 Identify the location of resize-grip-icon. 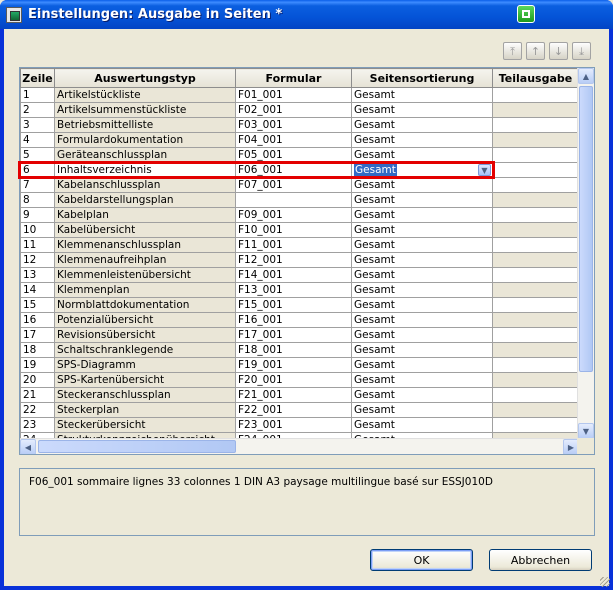
(605, 582).